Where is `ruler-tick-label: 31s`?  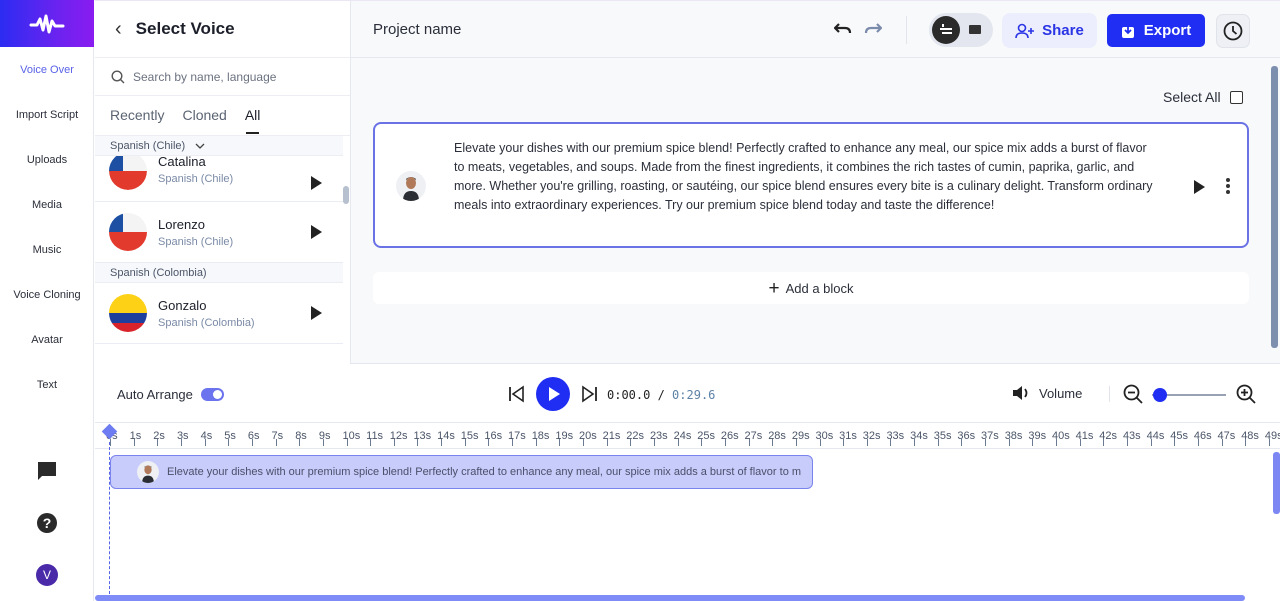
ruler-tick-label: 31s is located at coordinates (848, 436).